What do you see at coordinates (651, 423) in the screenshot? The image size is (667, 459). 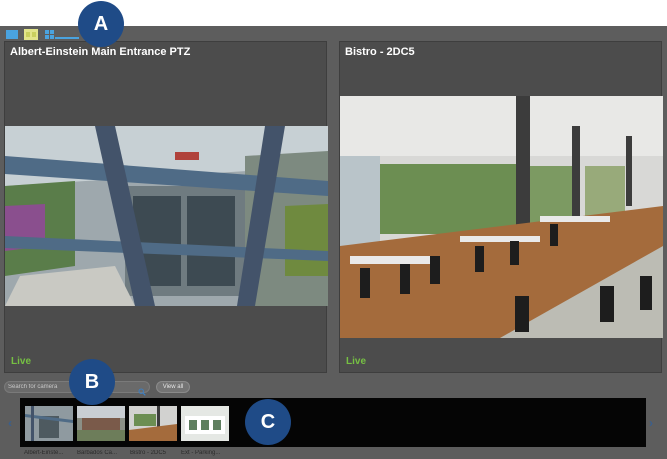 I see `chevron-right-icon: ›` at bounding box center [651, 423].